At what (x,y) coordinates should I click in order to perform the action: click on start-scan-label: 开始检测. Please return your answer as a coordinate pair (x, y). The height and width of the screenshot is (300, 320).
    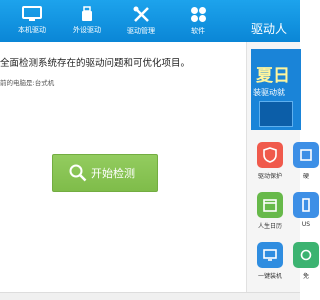
    Looking at the image, I should click on (113, 173).